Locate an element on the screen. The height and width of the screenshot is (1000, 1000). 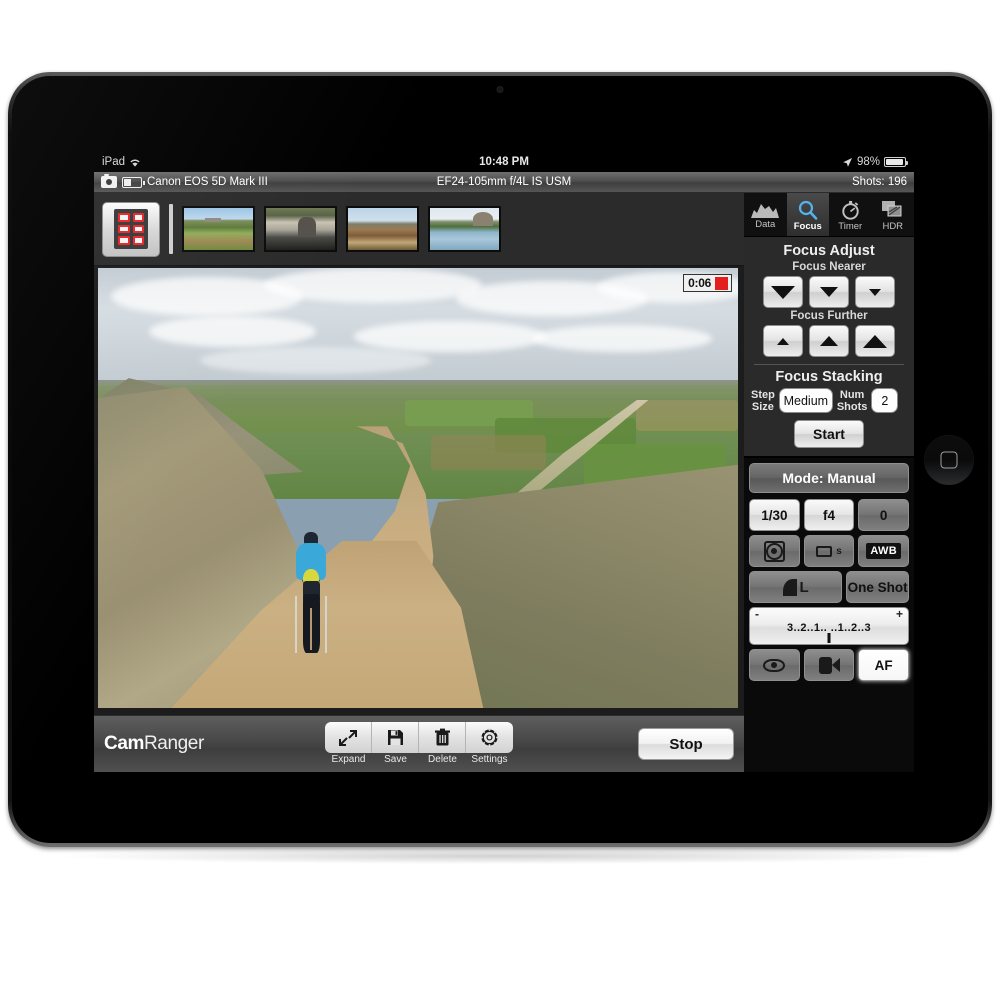
hiker-subject is located at coordinates (311, 593).